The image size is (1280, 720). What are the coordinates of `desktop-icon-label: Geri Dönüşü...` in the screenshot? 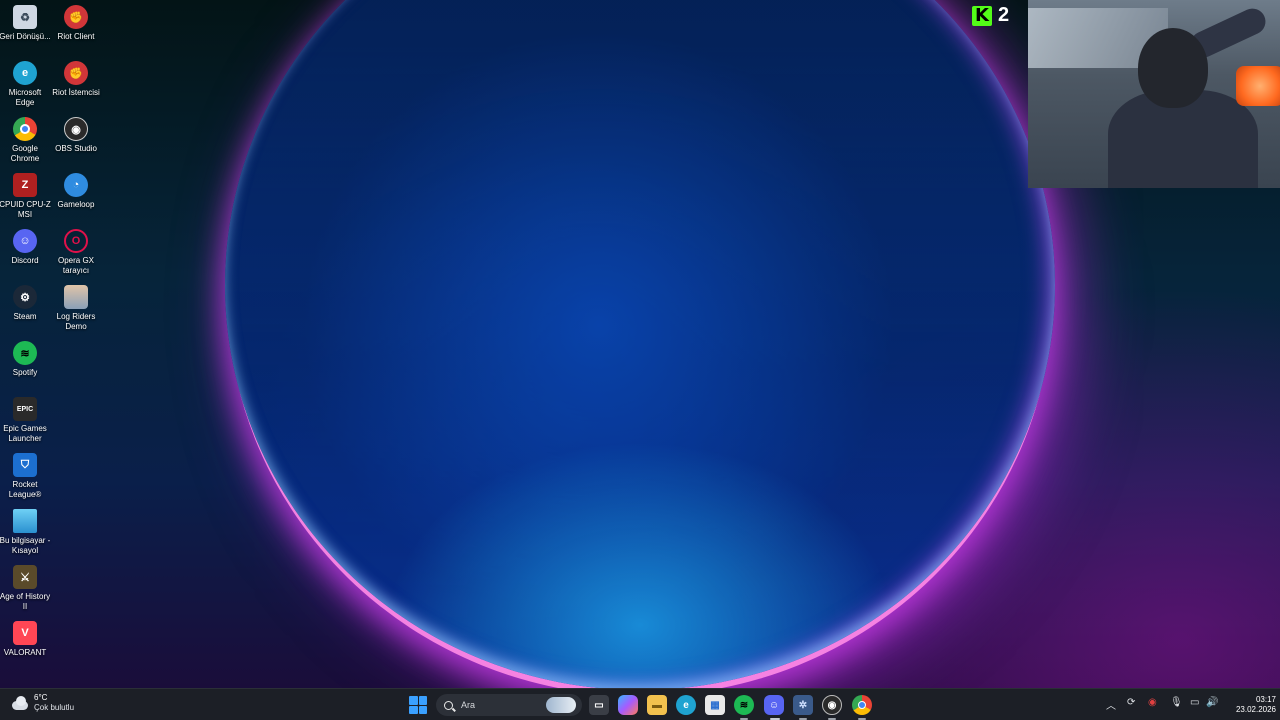 It's located at (25, 36).